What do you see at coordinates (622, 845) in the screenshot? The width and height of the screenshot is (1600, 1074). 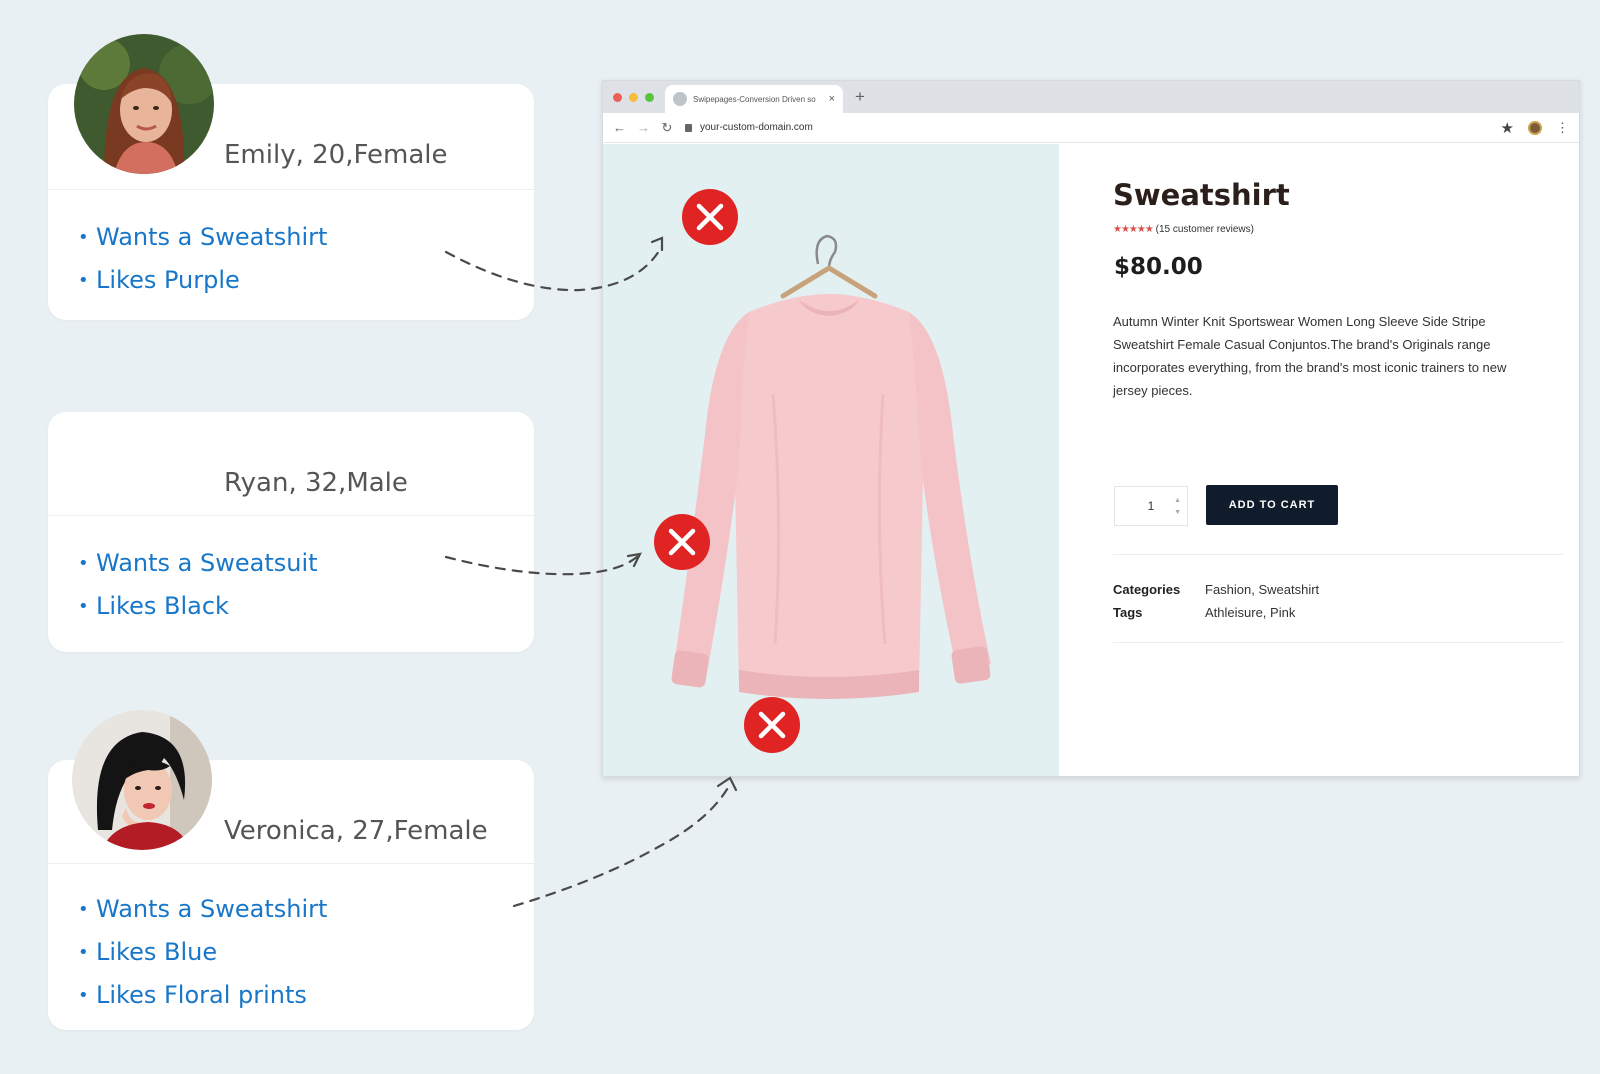 I see `connector-arrow-veronica` at bounding box center [622, 845].